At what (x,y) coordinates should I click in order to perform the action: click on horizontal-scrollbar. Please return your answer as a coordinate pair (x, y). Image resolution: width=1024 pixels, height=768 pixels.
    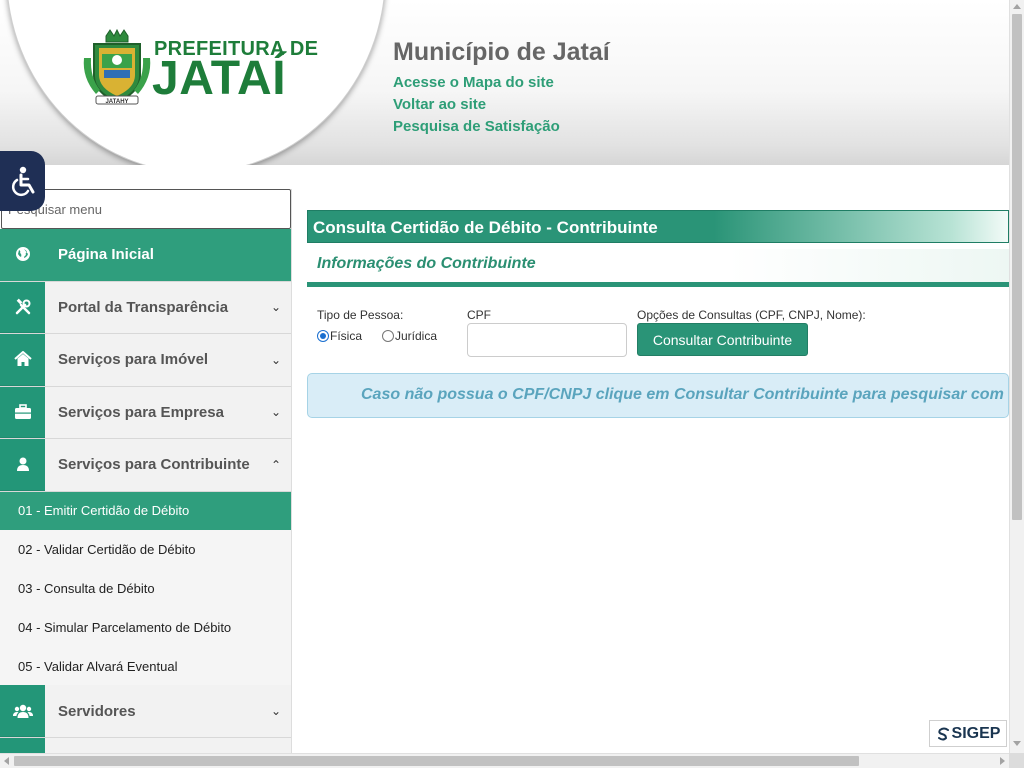
    Looking at the image, I should click on (512, 760).